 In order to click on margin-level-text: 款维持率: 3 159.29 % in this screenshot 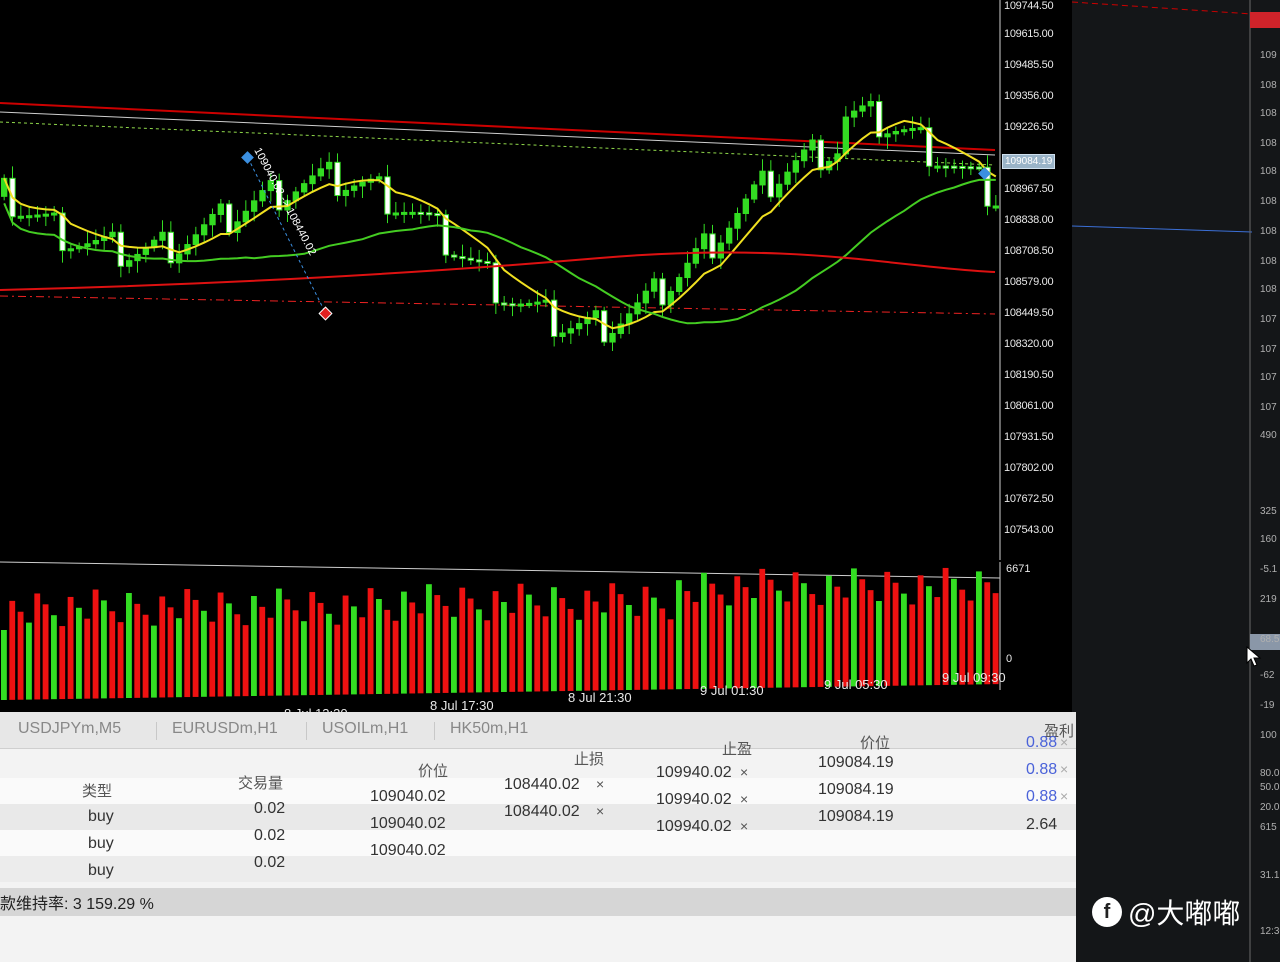, I will do `click(77, 904)`.